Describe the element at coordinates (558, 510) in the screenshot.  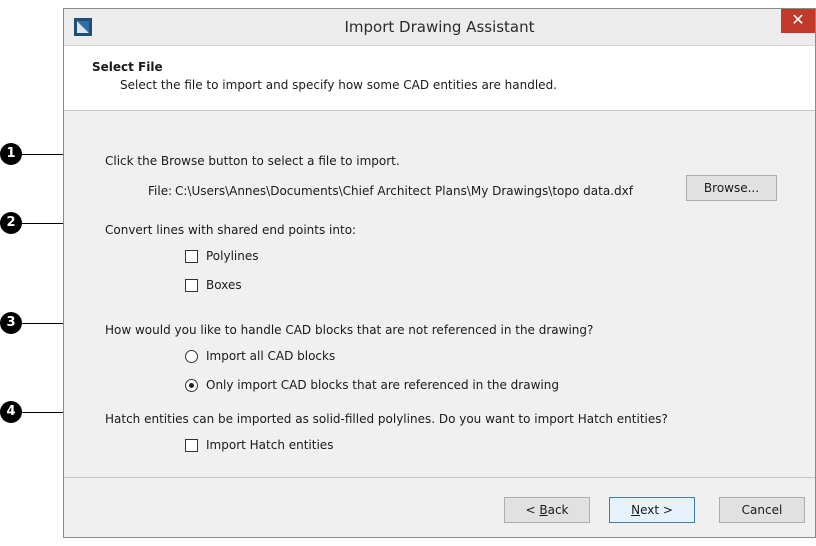
I see `back-rest: ack` at that location.